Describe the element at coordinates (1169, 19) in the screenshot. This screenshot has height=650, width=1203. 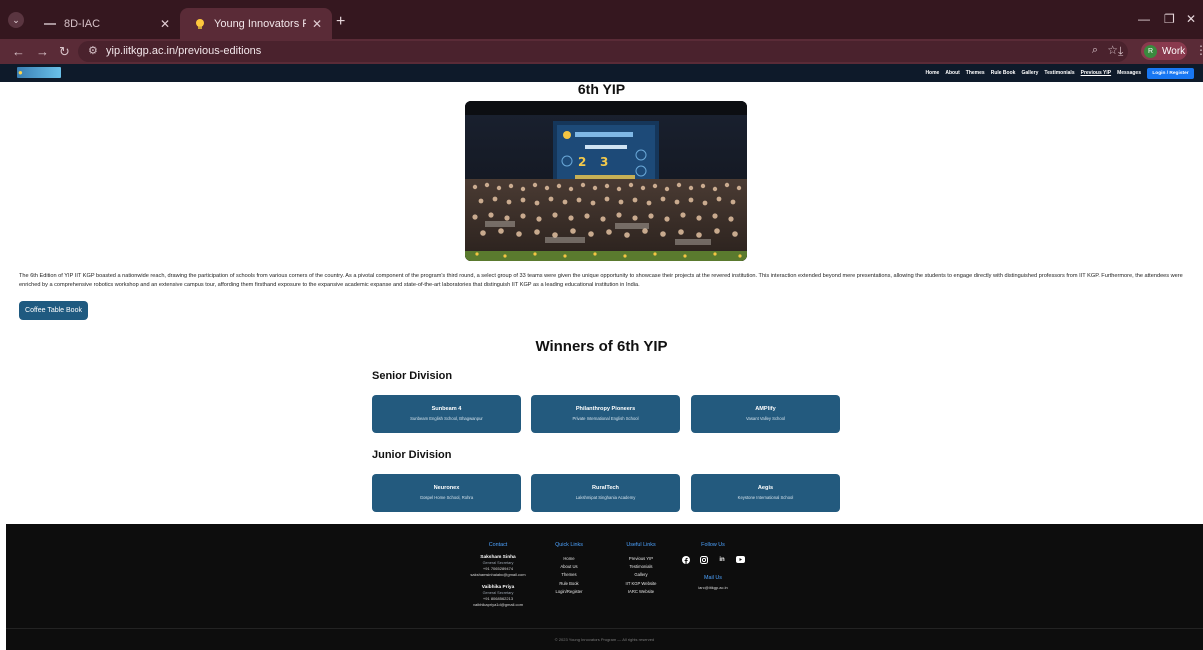
I see `maximize-icon: ❐` at that location.